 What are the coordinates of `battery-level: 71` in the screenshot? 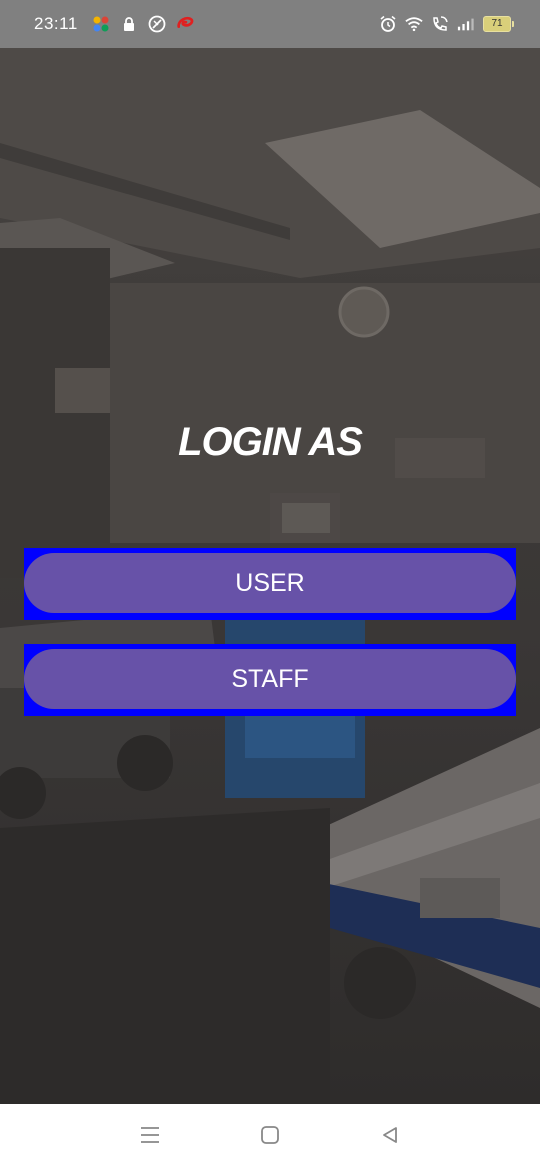 It's located at (497, 24).